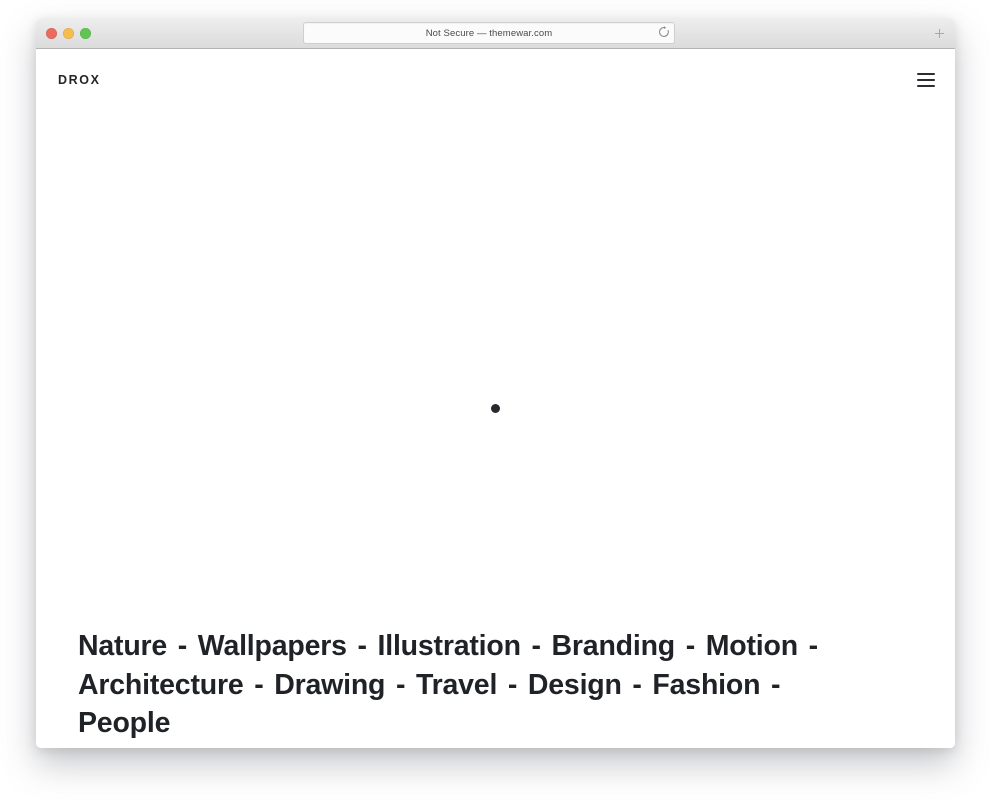 The height and width of the screenshot is (801, 990). Describe the element at coordinates (926, 74) in the screenshot. I see `hamburger-line-top` at that location.